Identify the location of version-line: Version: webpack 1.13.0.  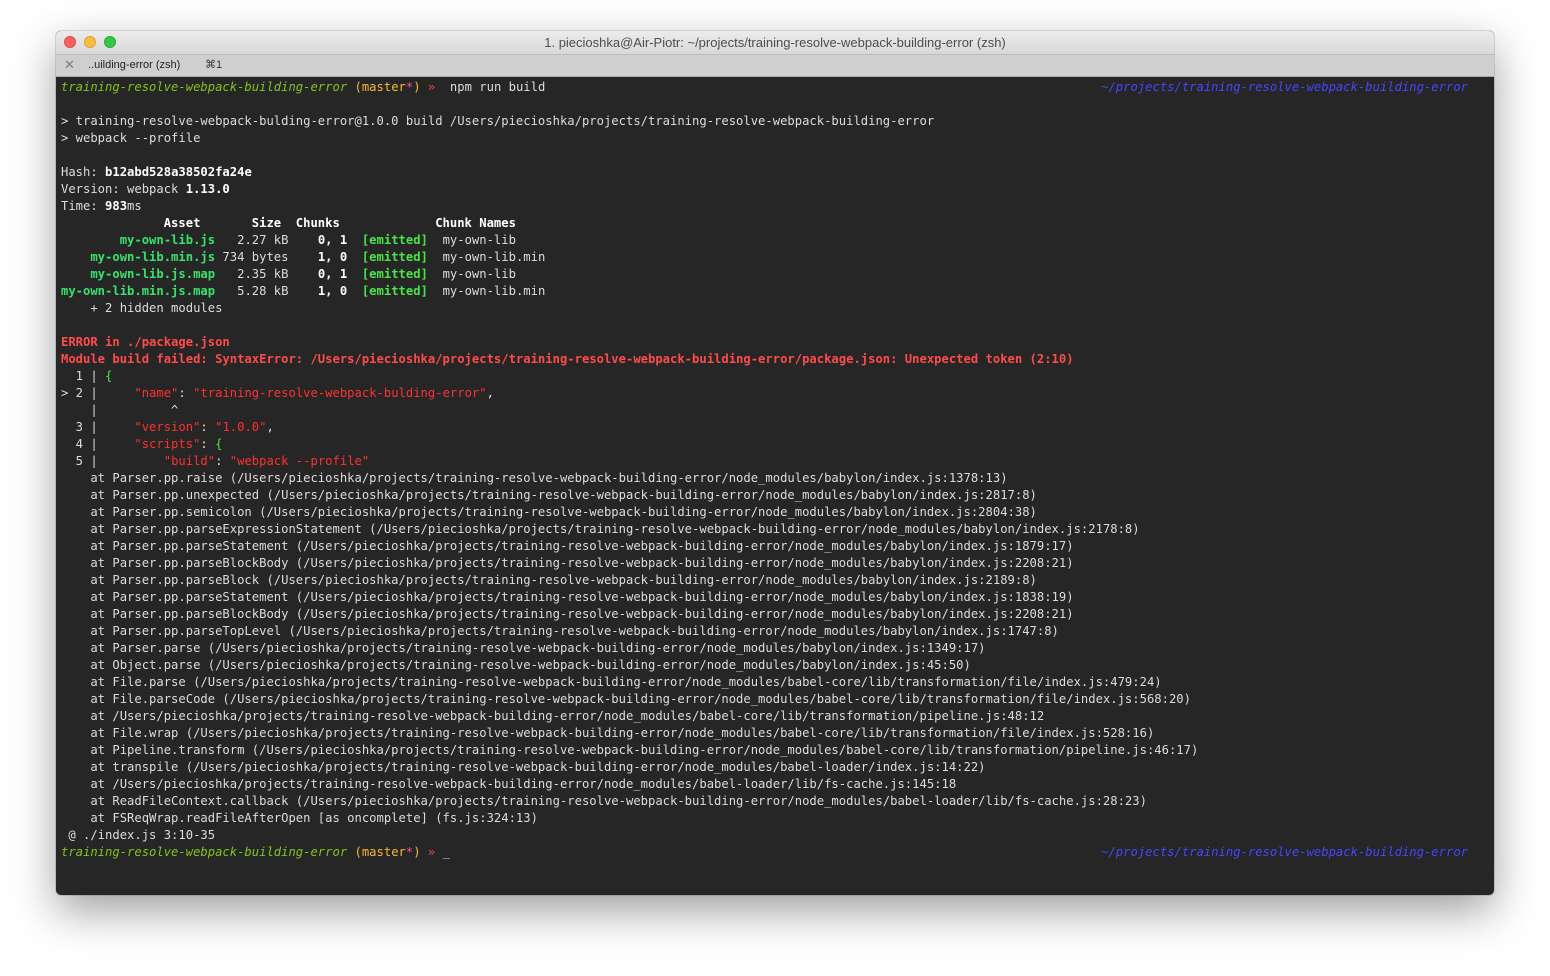
(777, 189).